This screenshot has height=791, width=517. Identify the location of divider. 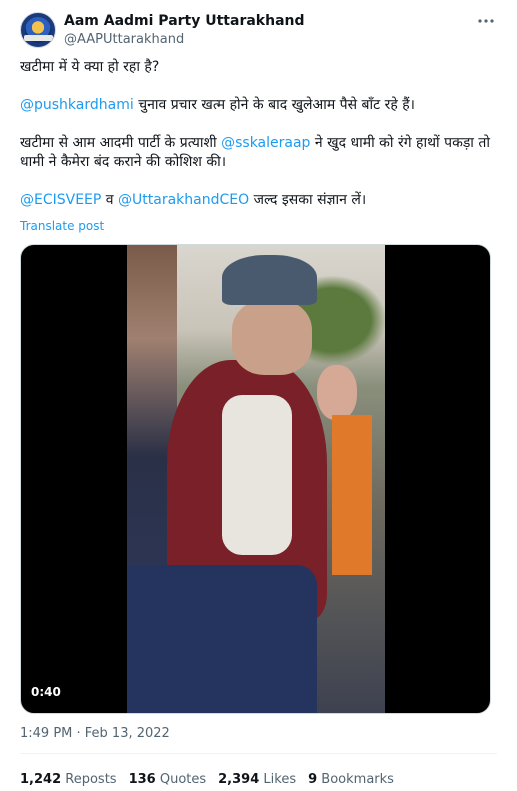
(258, 753).